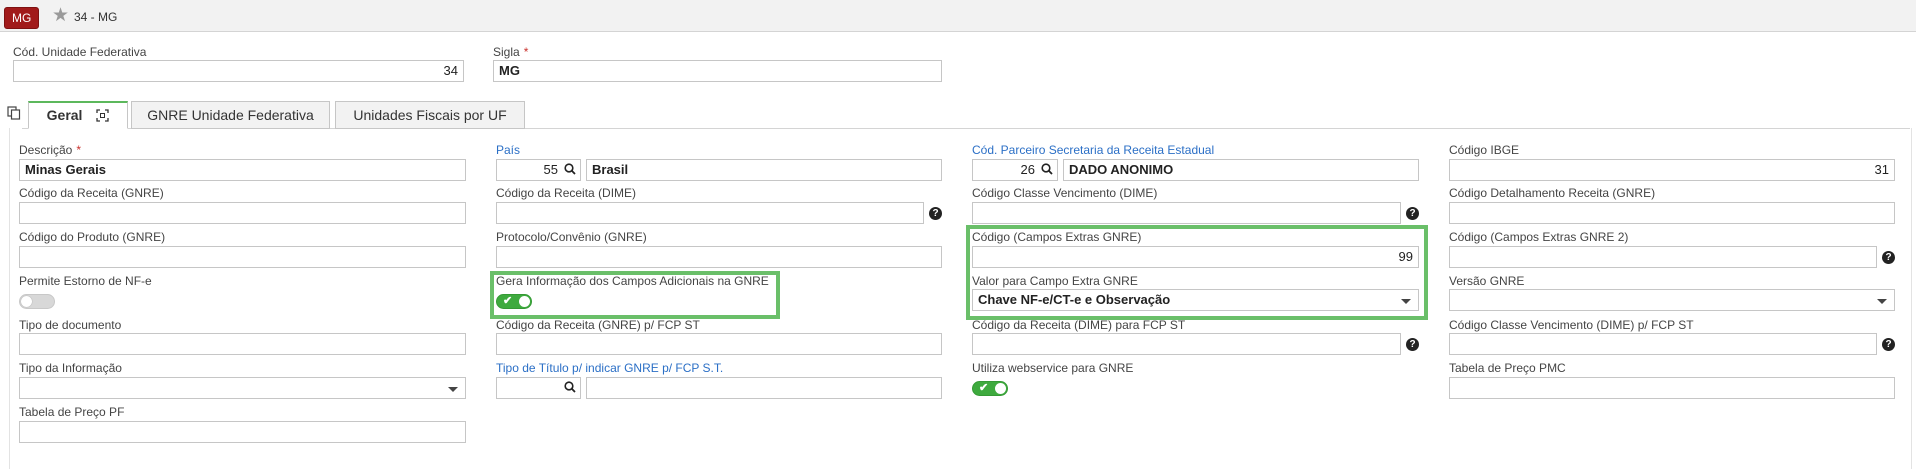  I want to click on sigla-label: Sigla *, so click(511, 52).